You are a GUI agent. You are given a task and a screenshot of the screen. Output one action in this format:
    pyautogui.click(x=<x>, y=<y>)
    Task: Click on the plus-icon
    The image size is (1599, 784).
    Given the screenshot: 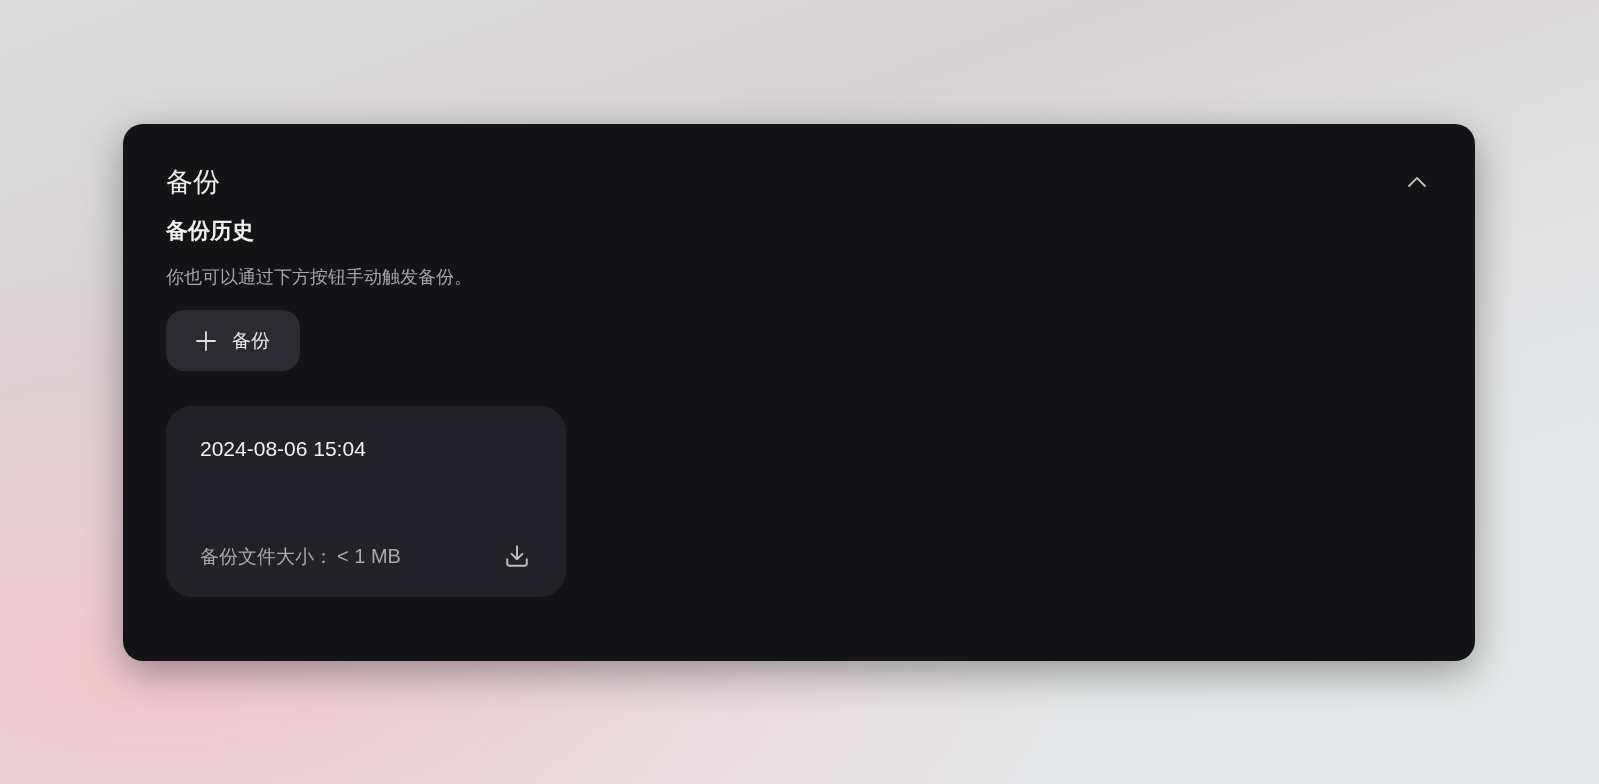 What is the action you would take?
    pyautogui.click(x=206, y=340)
    